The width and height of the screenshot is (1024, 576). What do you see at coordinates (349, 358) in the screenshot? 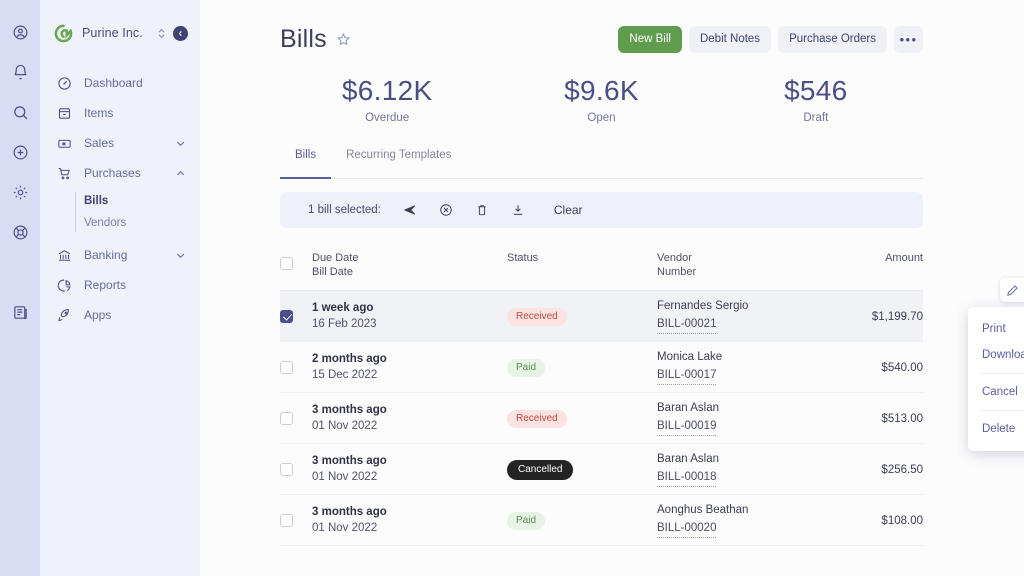
I see `row-due-date: 2 months ago` at bounding box center [349, 358].